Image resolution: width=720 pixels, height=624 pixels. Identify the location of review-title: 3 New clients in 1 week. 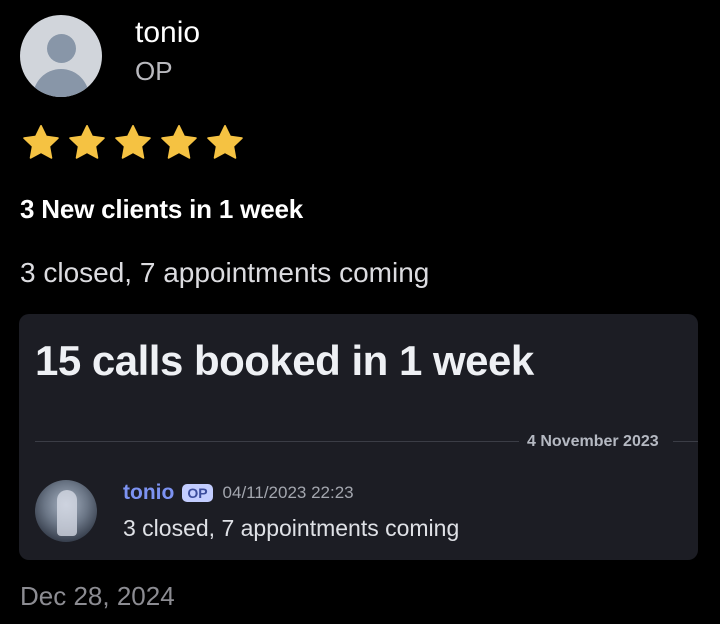
(161, 209).